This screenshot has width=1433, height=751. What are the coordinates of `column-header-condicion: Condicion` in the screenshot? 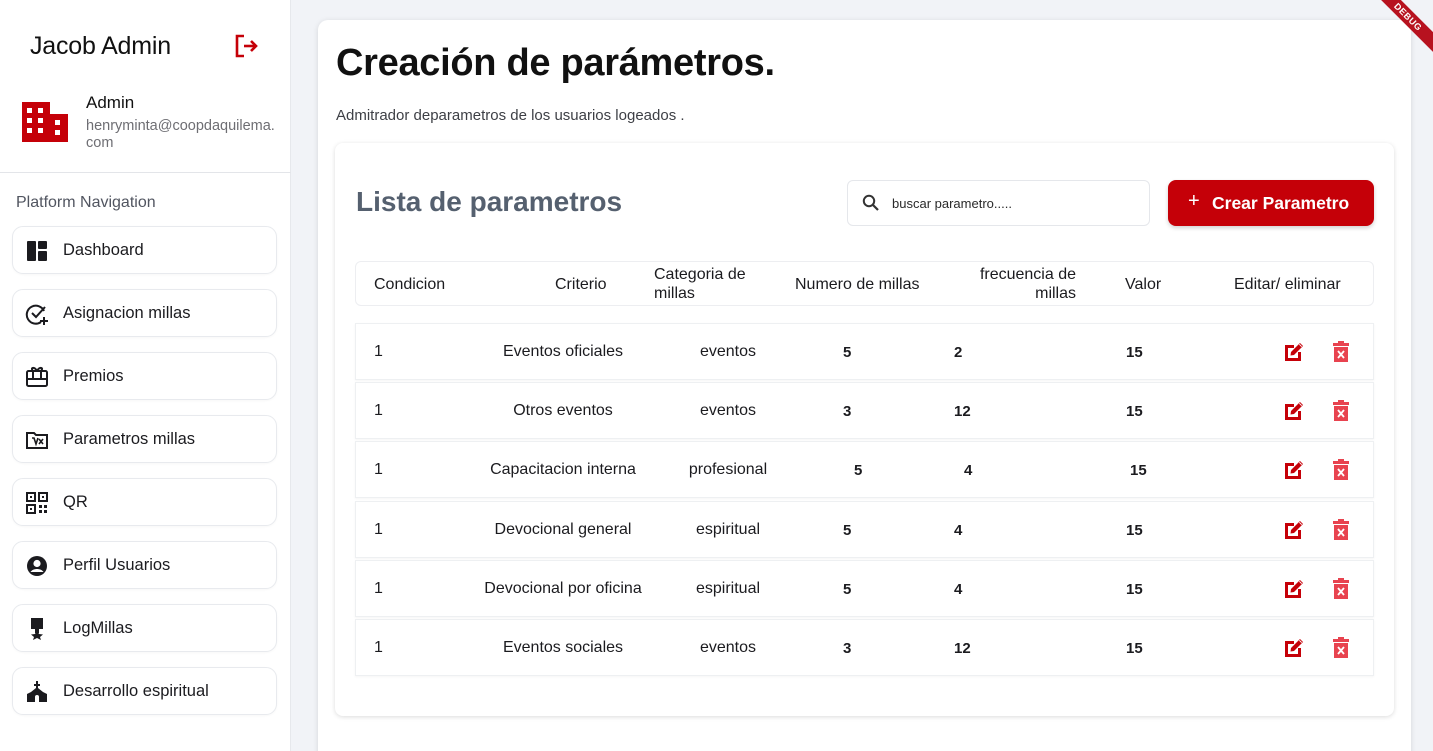 It's located at (410, 284).